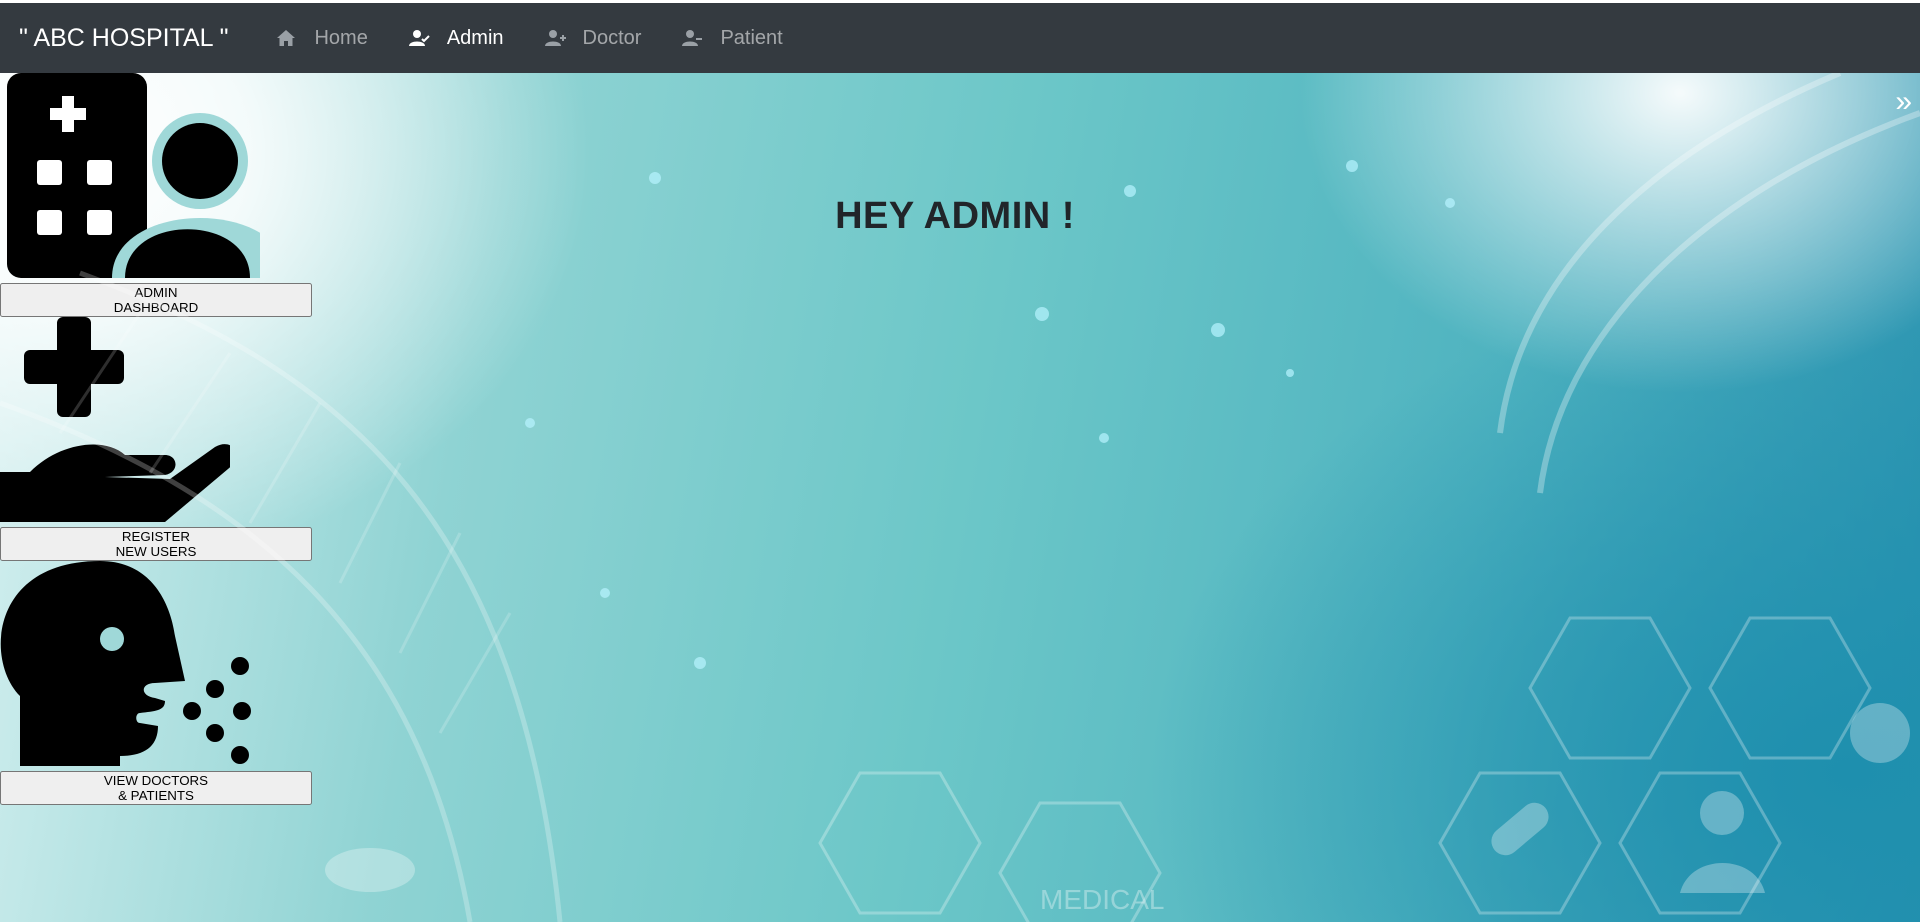 This screenshot has height=922, width=1920. I want to click on nav-label-home: Home, so click(341, 37).